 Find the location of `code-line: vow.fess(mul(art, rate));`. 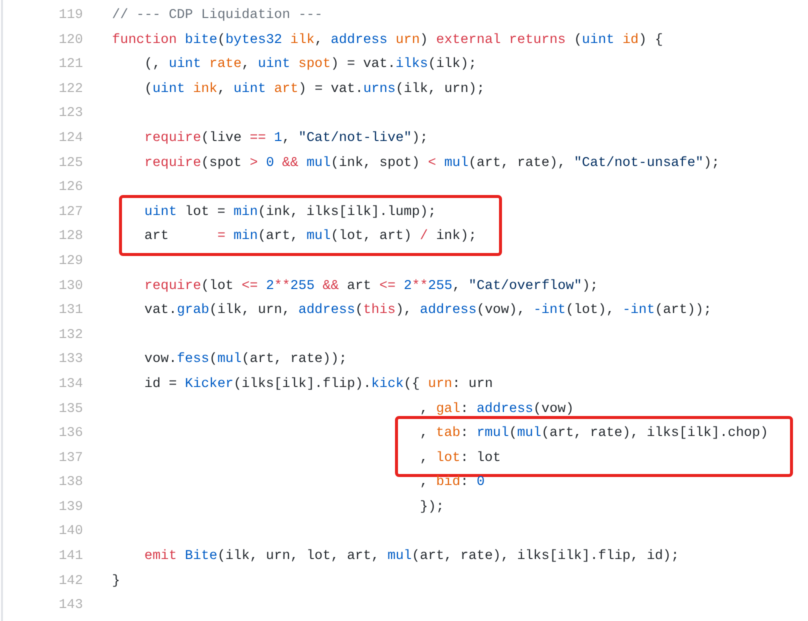

code-line: vow.fess(mul(art, rate)); is located at coordinates (245, 360).